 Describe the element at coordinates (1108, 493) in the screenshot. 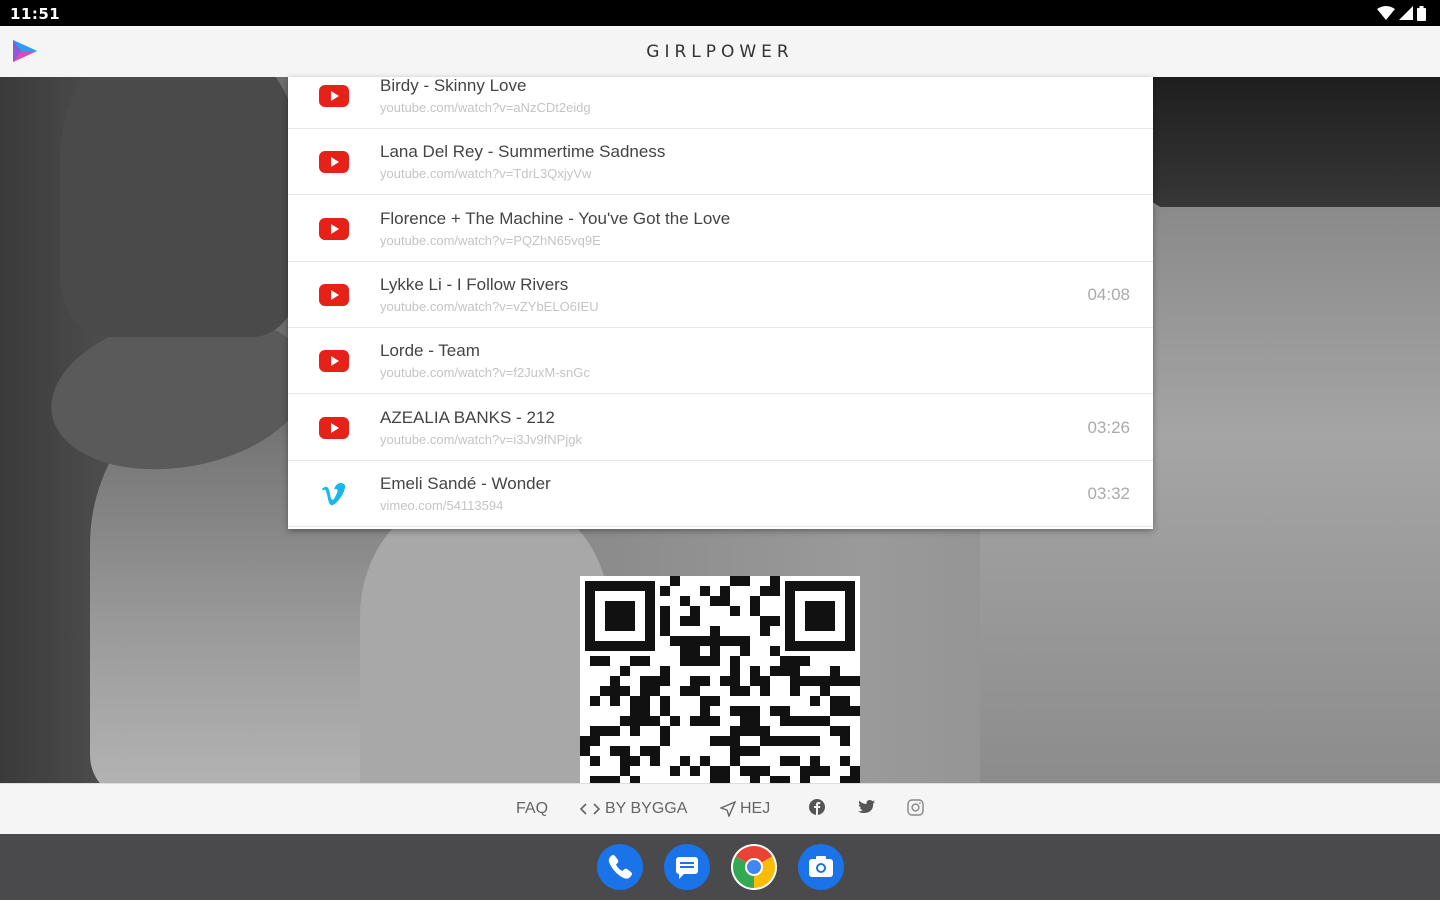

I see `track-duration: 03:32` at that location.